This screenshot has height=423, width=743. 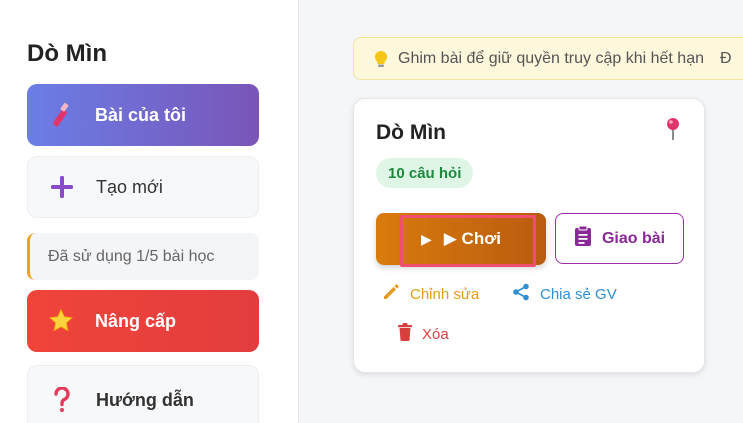 What do you see at coordinates (405, 334) in the screenshot?
I see `trash-icon` at bounding box center [405, 334].